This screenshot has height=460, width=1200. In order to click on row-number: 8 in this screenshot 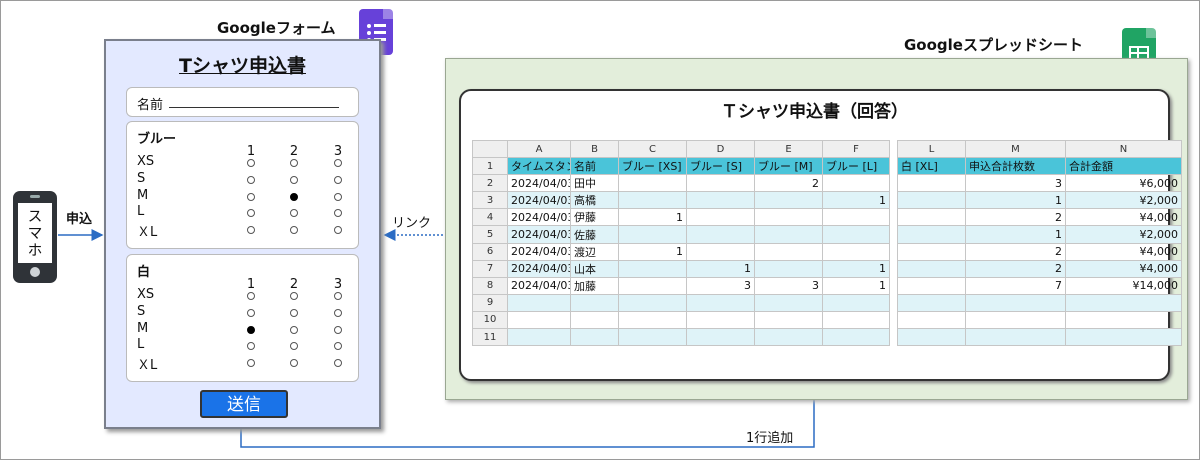, I will do `click(490, 285)`.